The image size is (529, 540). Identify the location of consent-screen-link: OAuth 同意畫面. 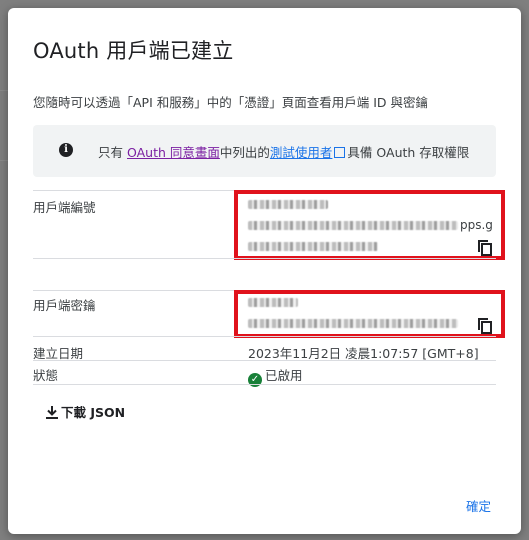
(173, 152).